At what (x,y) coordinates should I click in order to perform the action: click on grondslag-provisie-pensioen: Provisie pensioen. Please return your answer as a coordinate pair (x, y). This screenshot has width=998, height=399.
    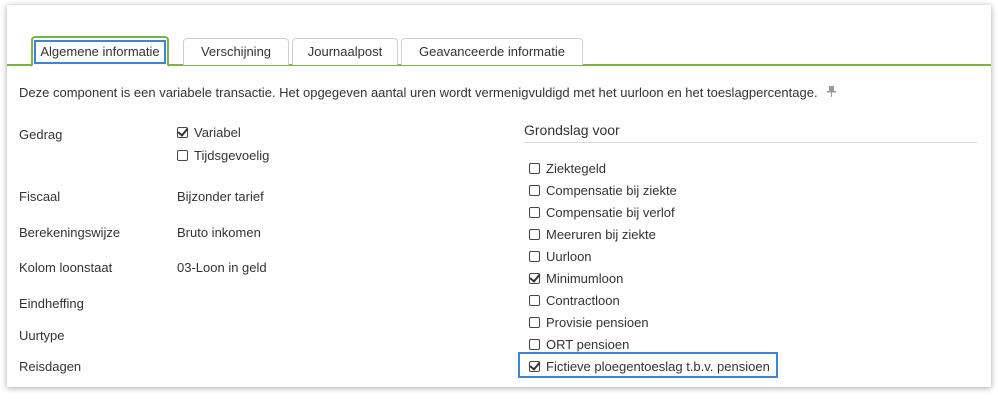
    Looking at the image, I should click on (589, 322).